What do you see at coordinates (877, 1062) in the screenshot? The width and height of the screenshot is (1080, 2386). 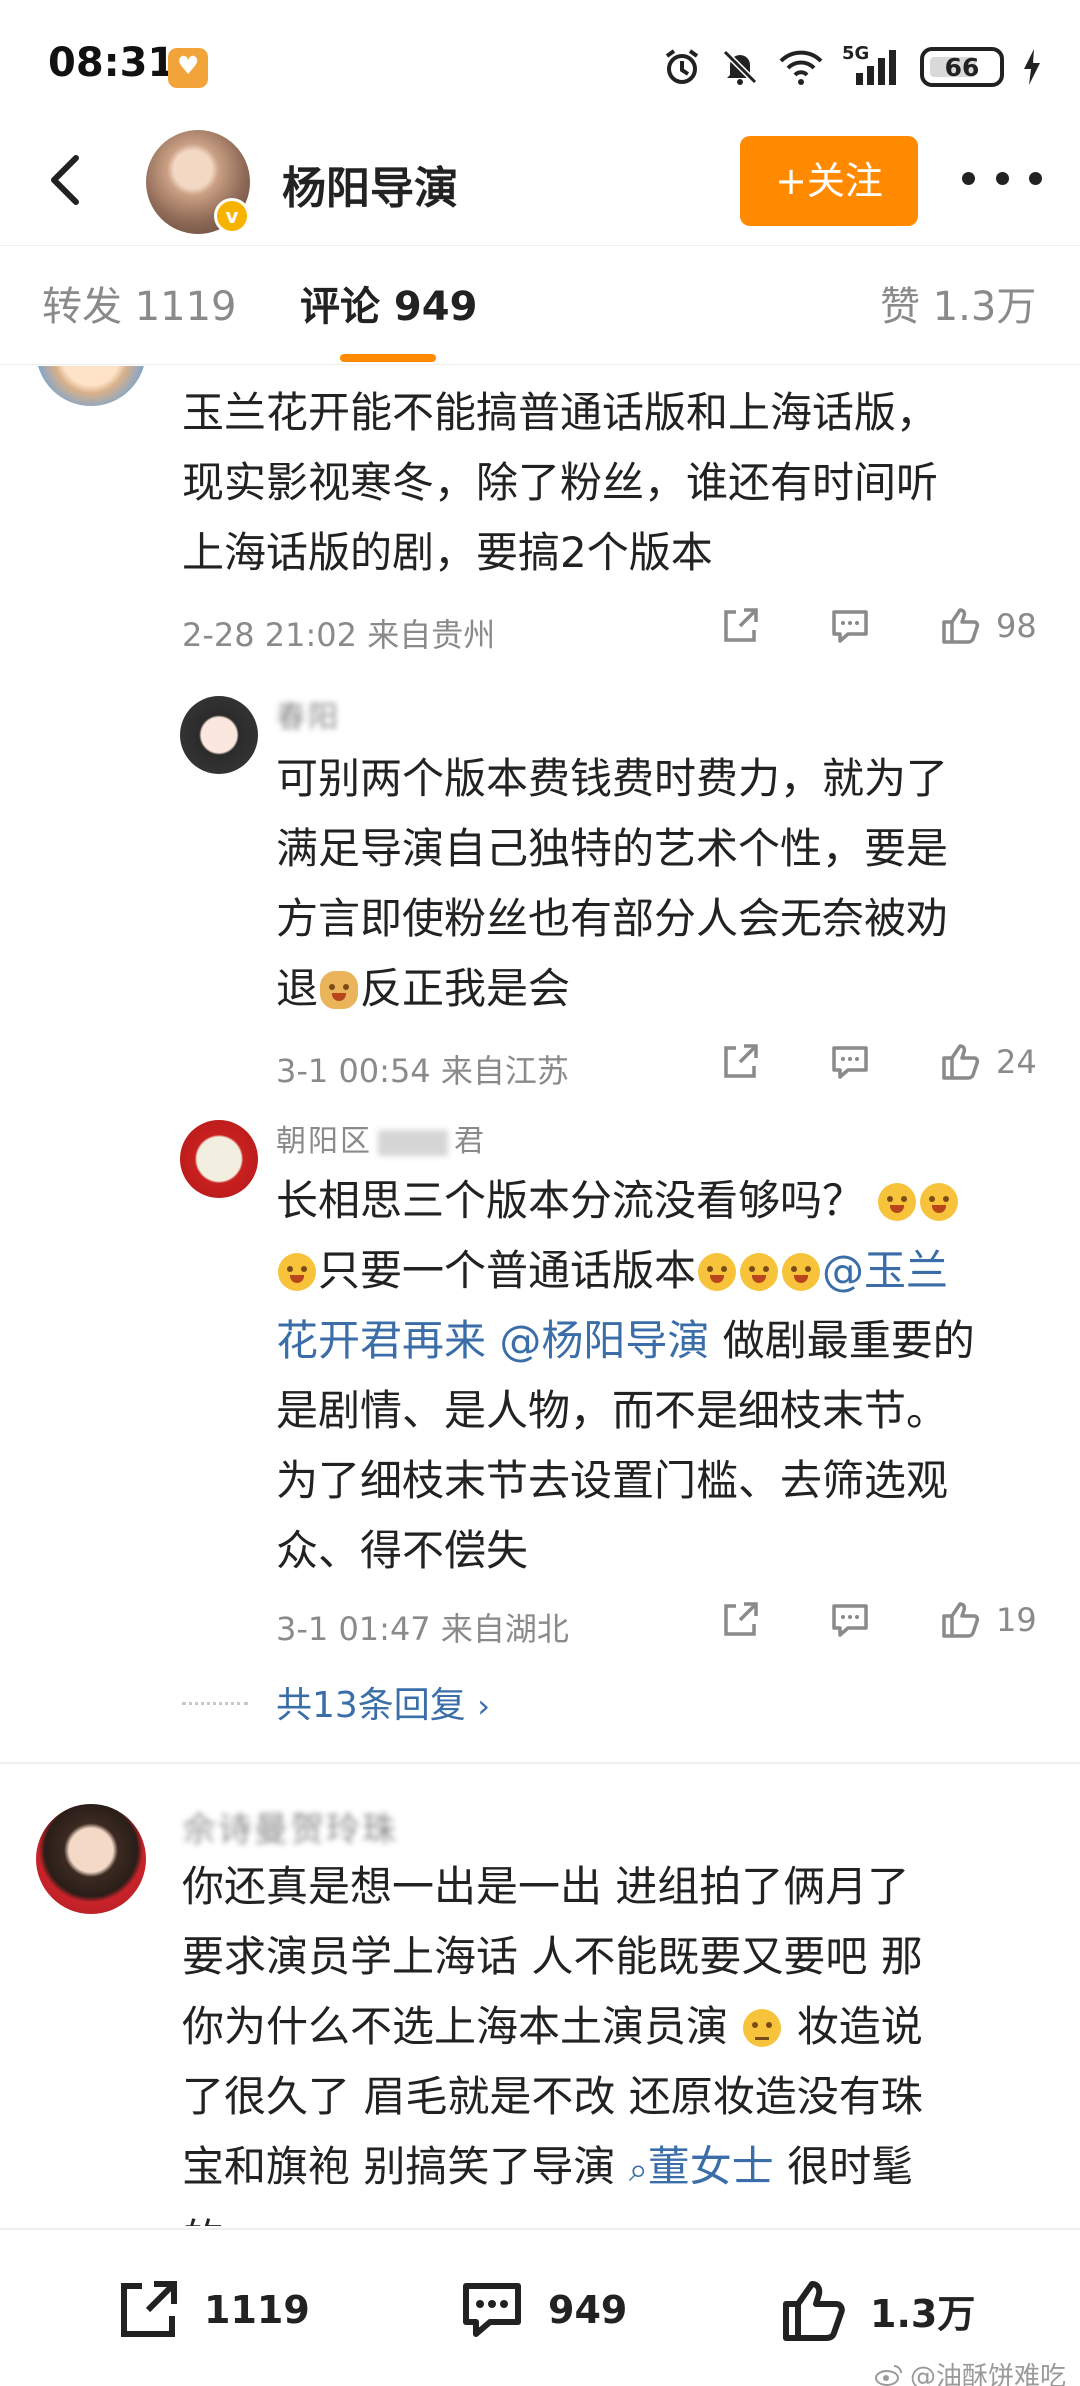 I see `reply-actions: 24` at bounding box center [877, 1062].